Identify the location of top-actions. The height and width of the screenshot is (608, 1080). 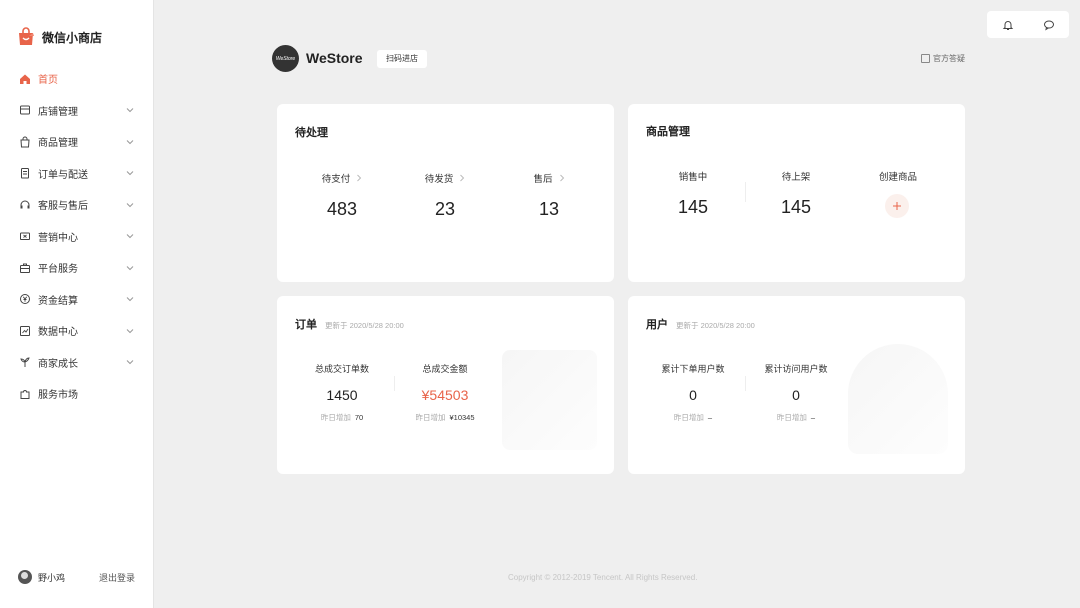
(1028, 24).